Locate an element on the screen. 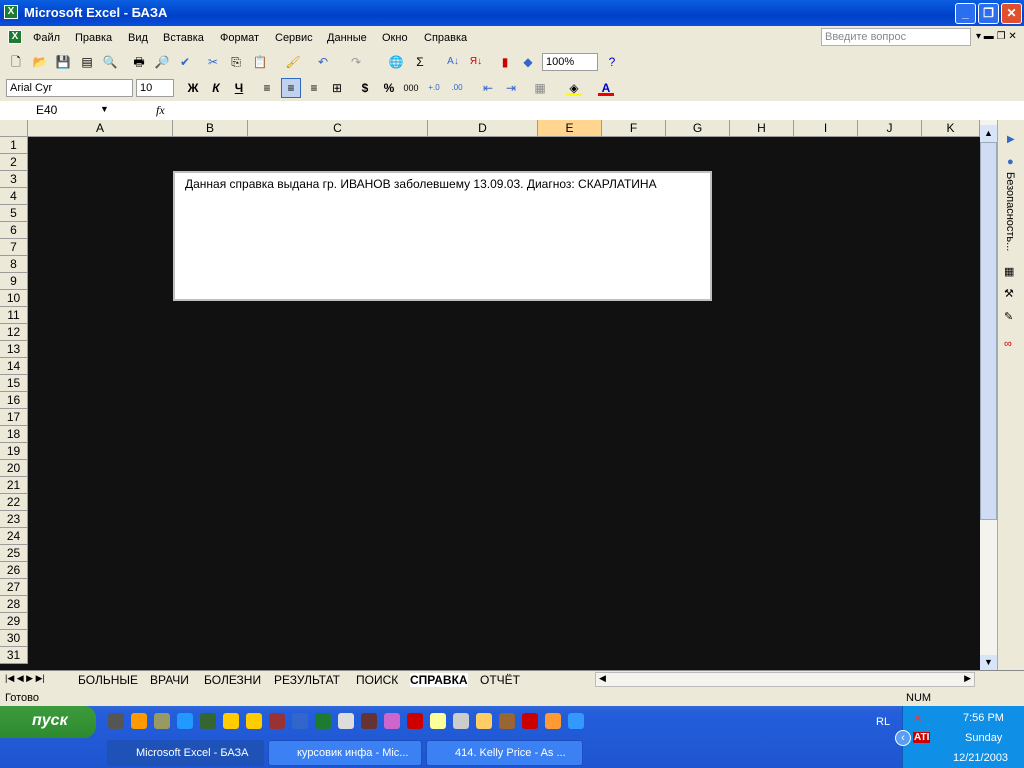 The height and width of the screenshot is (768, 1024). italic-button: К is located at coordinates (216, 88).